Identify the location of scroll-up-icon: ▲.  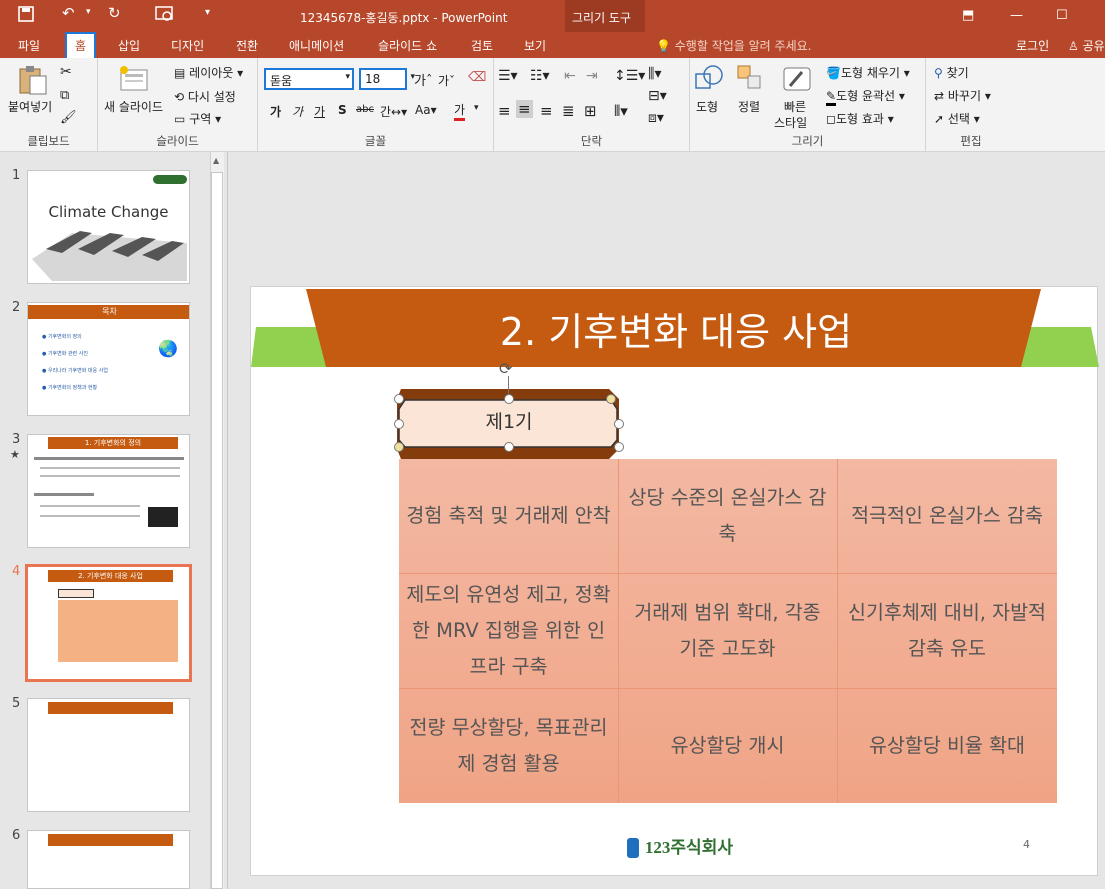
(216, 160).